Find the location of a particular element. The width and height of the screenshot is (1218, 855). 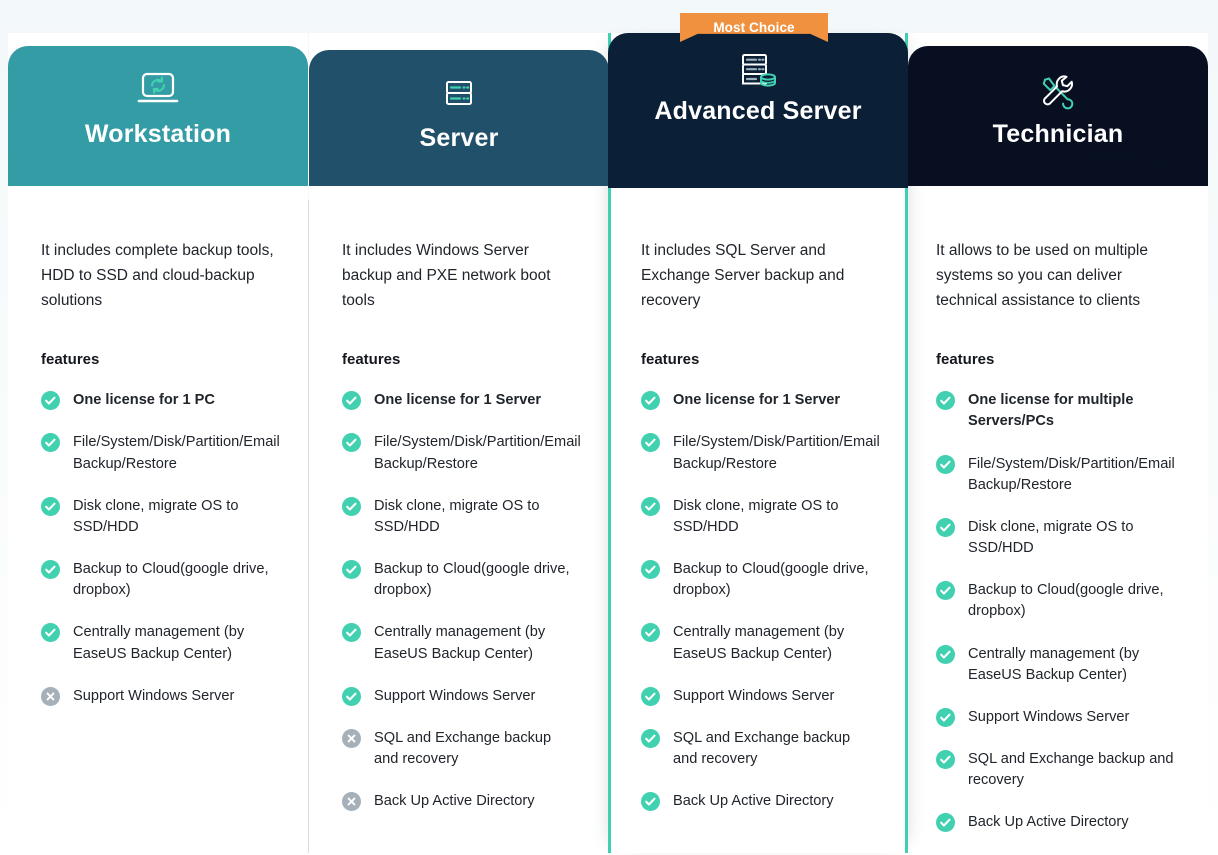

feature-item: One license for 1 PC is located at coordinates (158, 400).